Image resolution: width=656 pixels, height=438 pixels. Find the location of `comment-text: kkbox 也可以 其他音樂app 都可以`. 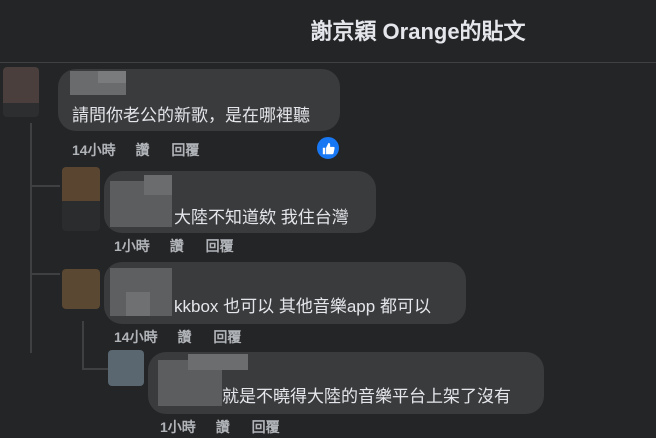

comment-text: kkbox 也可以 其他音樂app 都可以 is located at coordinates (302, 306).